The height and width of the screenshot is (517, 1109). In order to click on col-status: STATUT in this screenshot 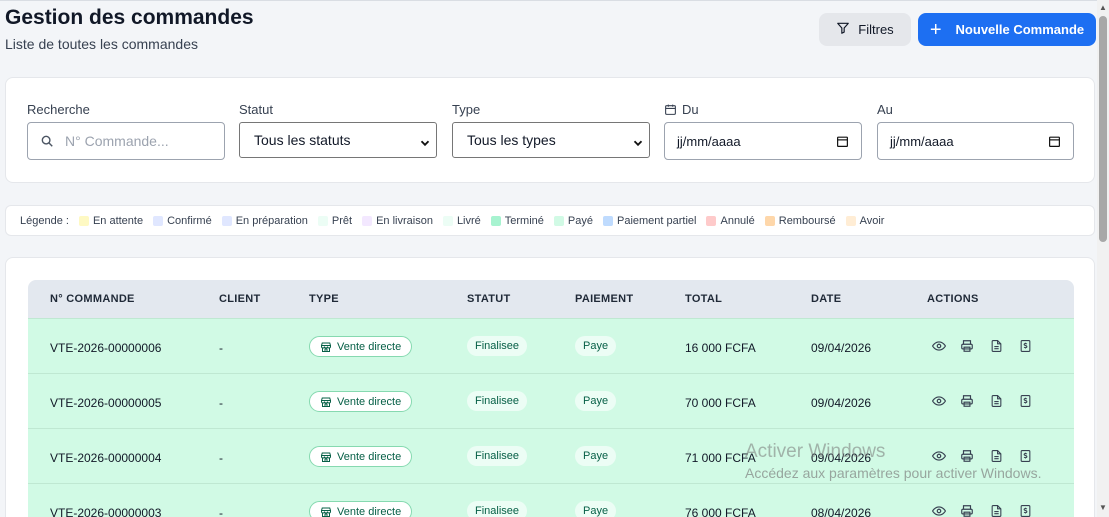, I will do `click(489, 299)`.